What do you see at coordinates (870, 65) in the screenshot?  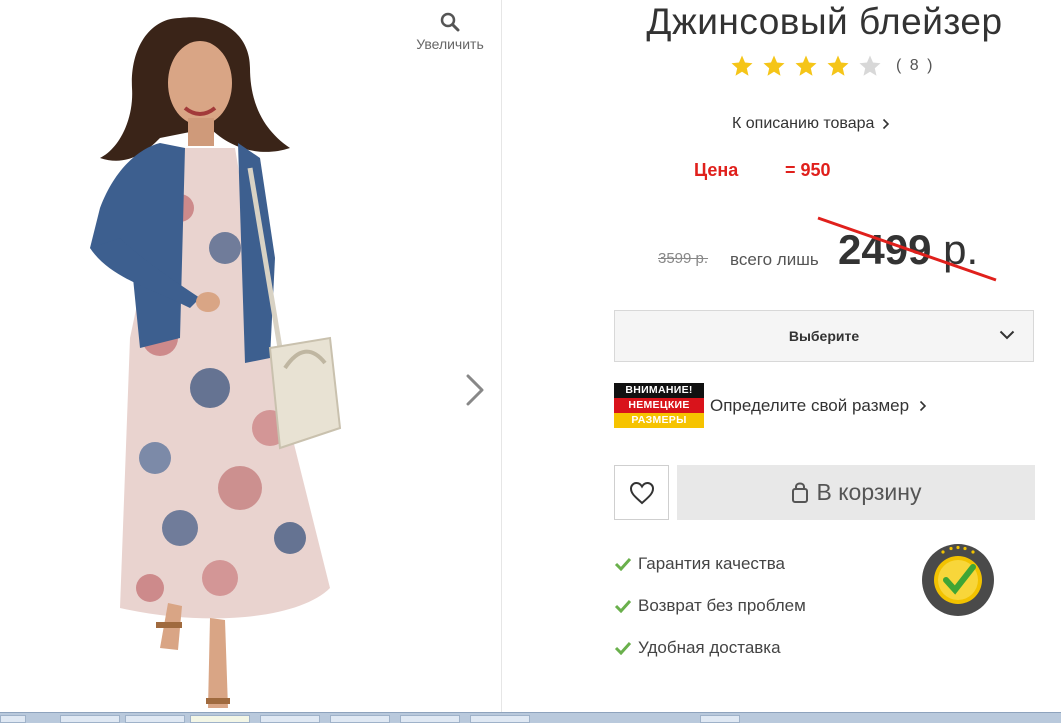 I see `star-empty-icon` at bounding box center [870, 65].